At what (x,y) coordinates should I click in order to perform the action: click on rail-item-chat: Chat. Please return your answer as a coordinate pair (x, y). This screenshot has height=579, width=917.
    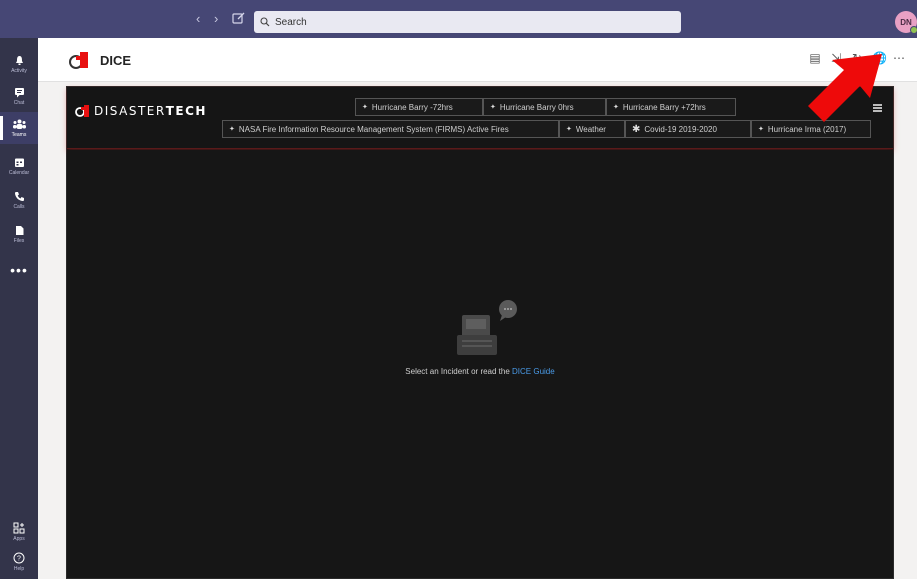
    Looking at the image, I should click on (19, 96).